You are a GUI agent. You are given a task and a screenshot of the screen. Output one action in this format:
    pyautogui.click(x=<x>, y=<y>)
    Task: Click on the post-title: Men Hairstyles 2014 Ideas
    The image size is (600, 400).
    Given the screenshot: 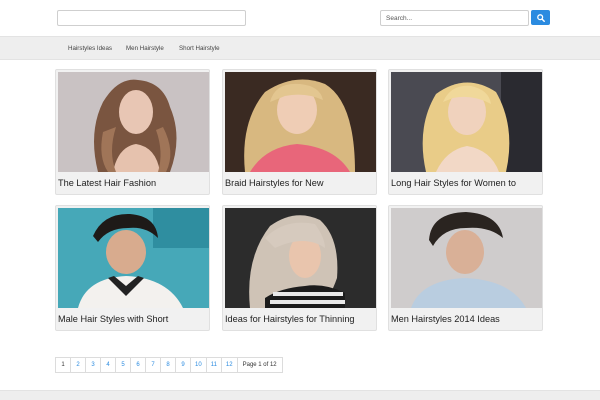 What is the action you would take?
    pyautogui.click(x=466, y=319)
    